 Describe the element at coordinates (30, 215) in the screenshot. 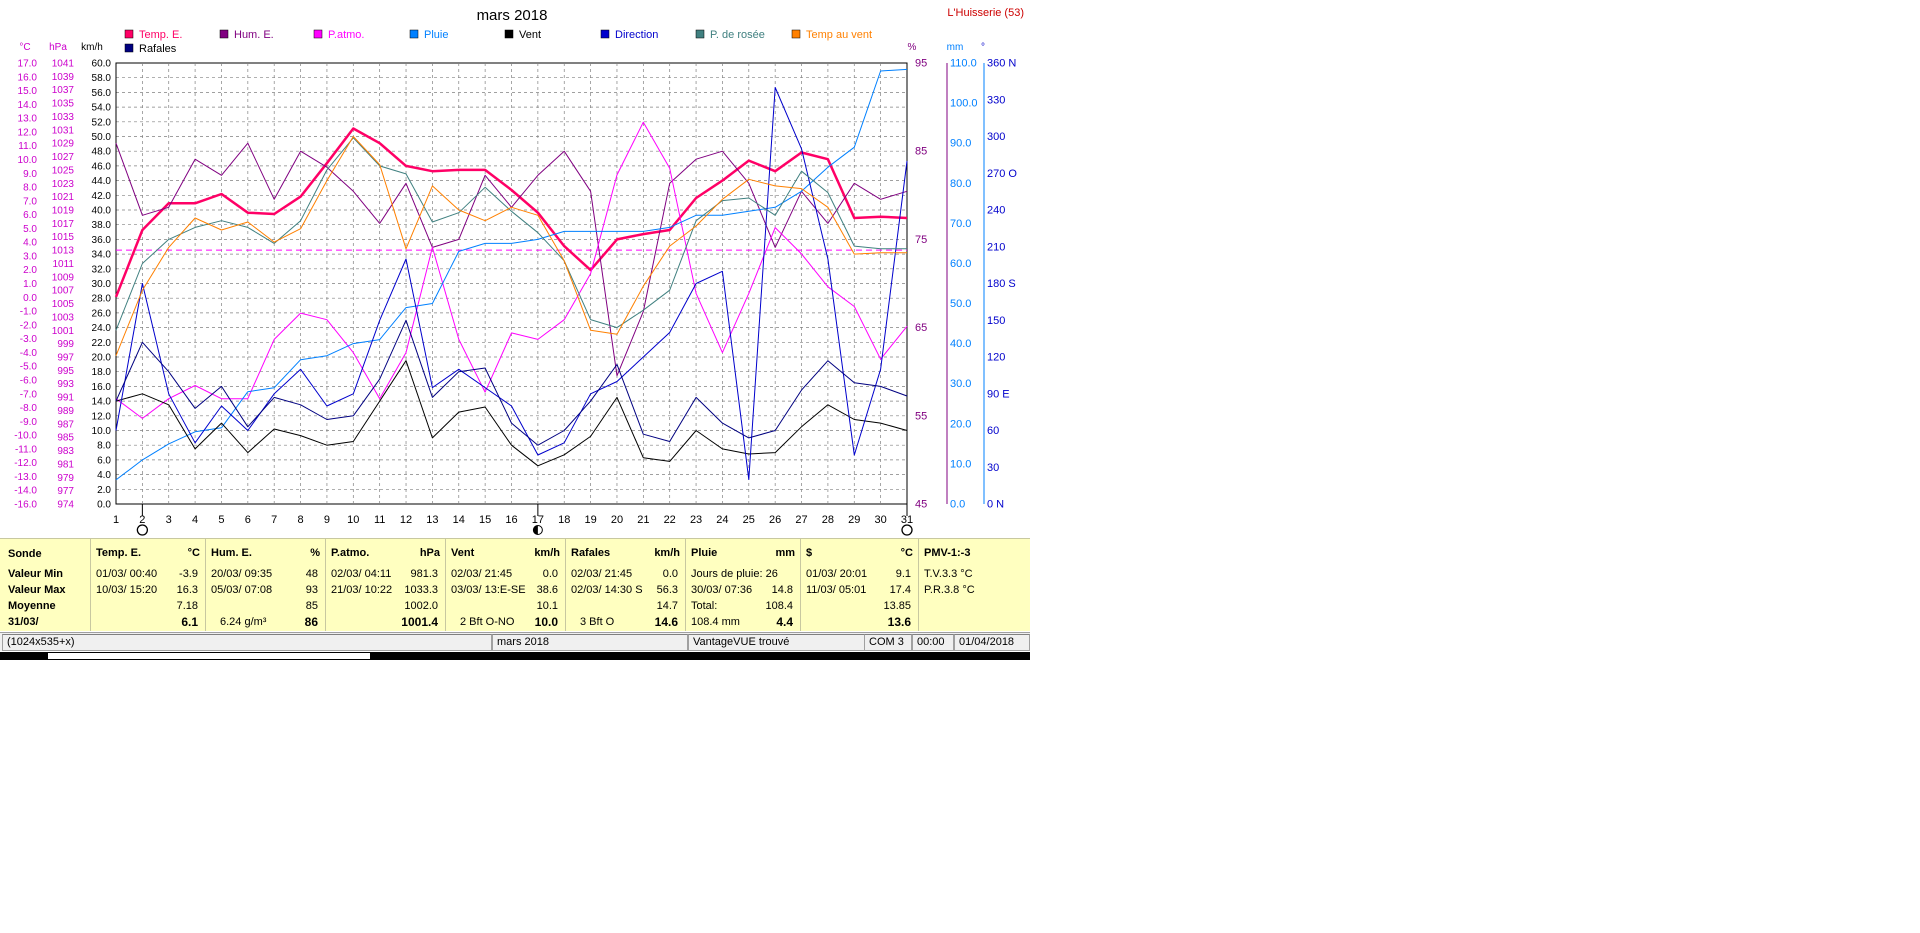

I see `temp-tick-label: 6.0` at that location.